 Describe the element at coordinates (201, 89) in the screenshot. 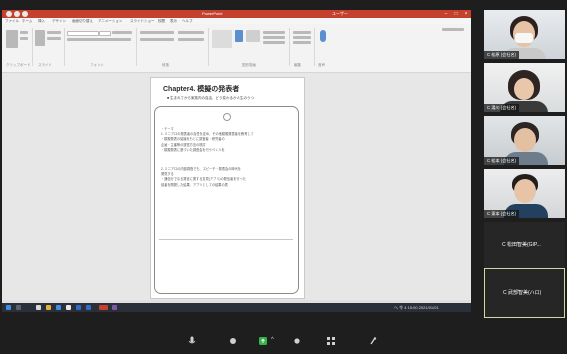

I see `slide-title: Chapter4. 模擬の発表者` at that location.